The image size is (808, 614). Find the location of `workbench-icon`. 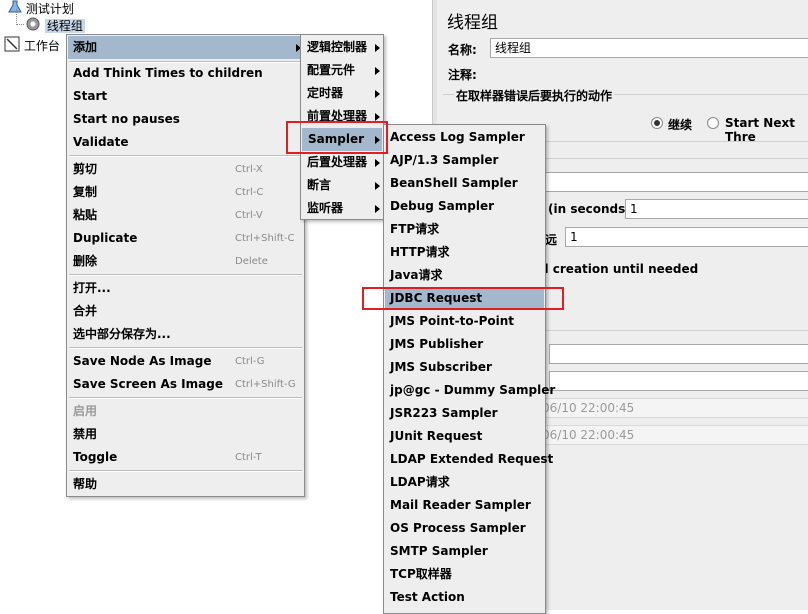

workbench-icon is located at coordinates (12, 46).